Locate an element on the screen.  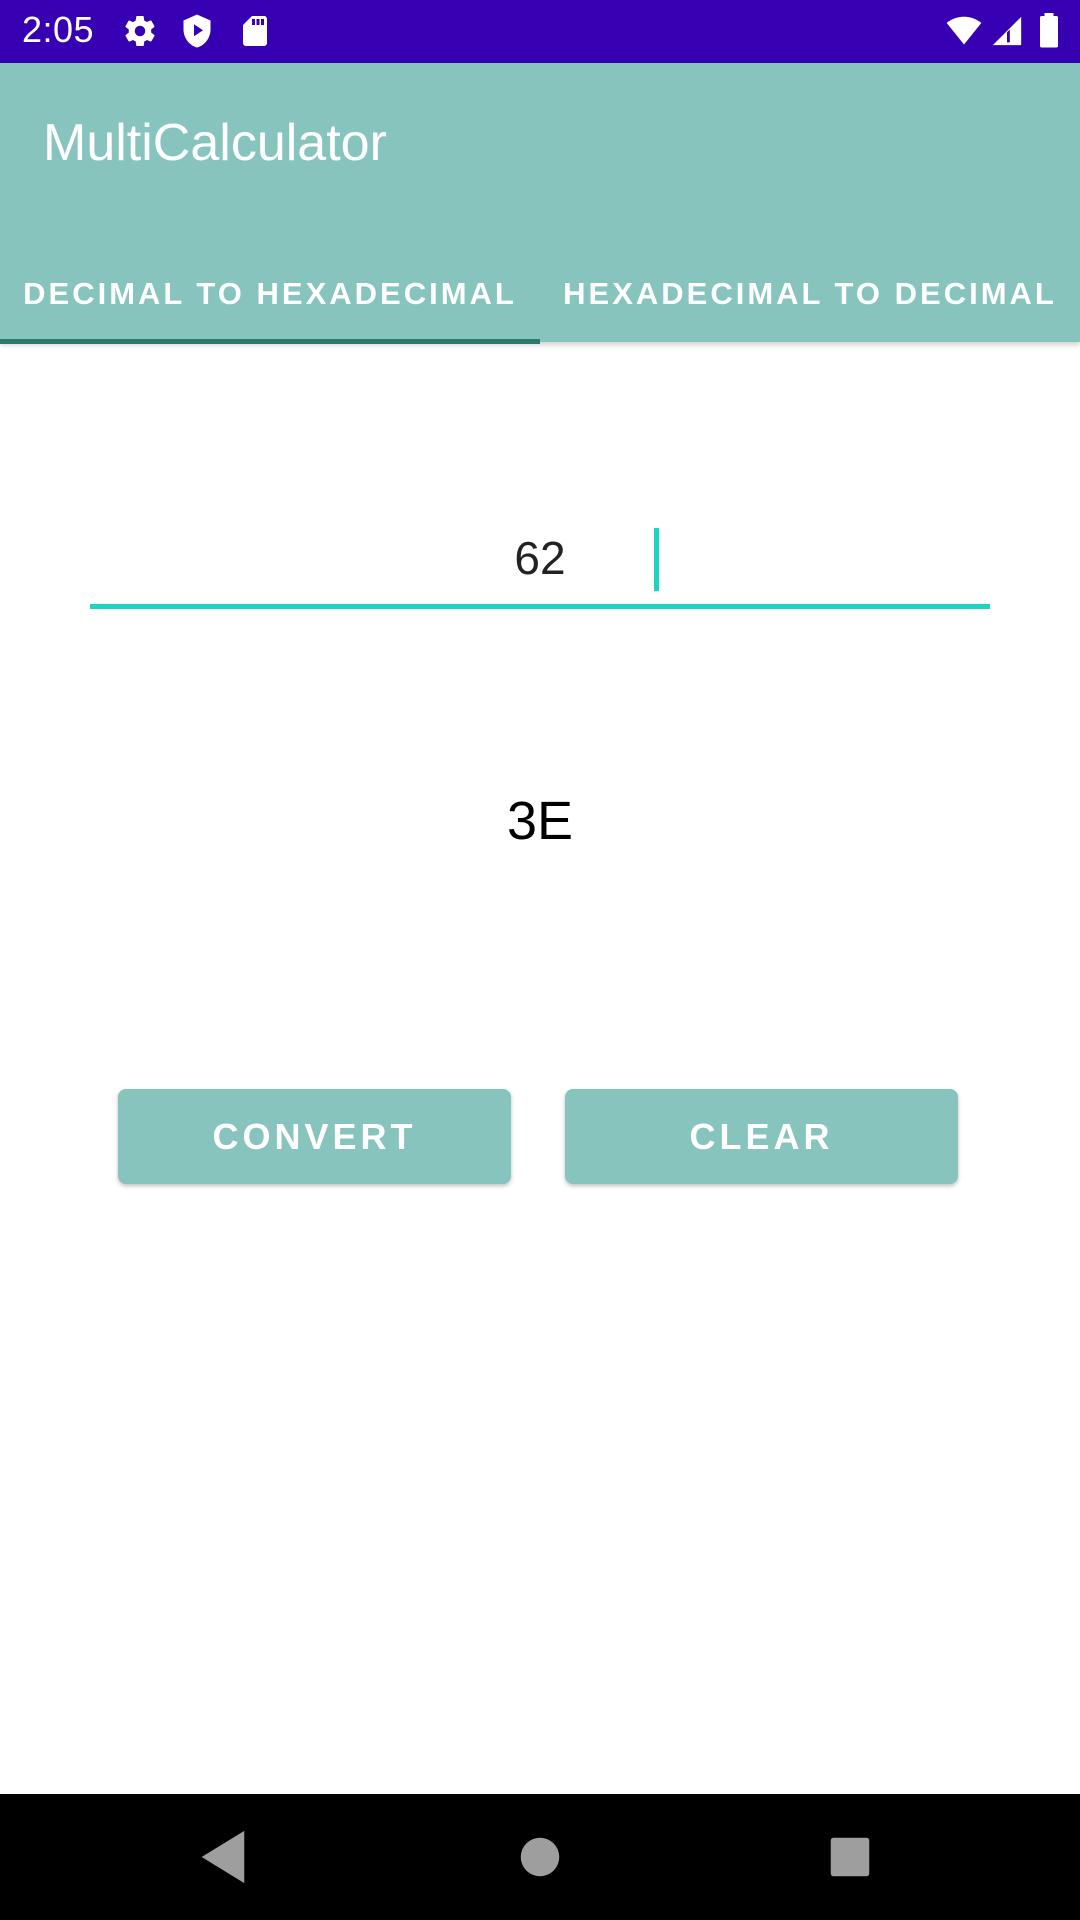
navigation-bar is located at coordinates (540, 1857).